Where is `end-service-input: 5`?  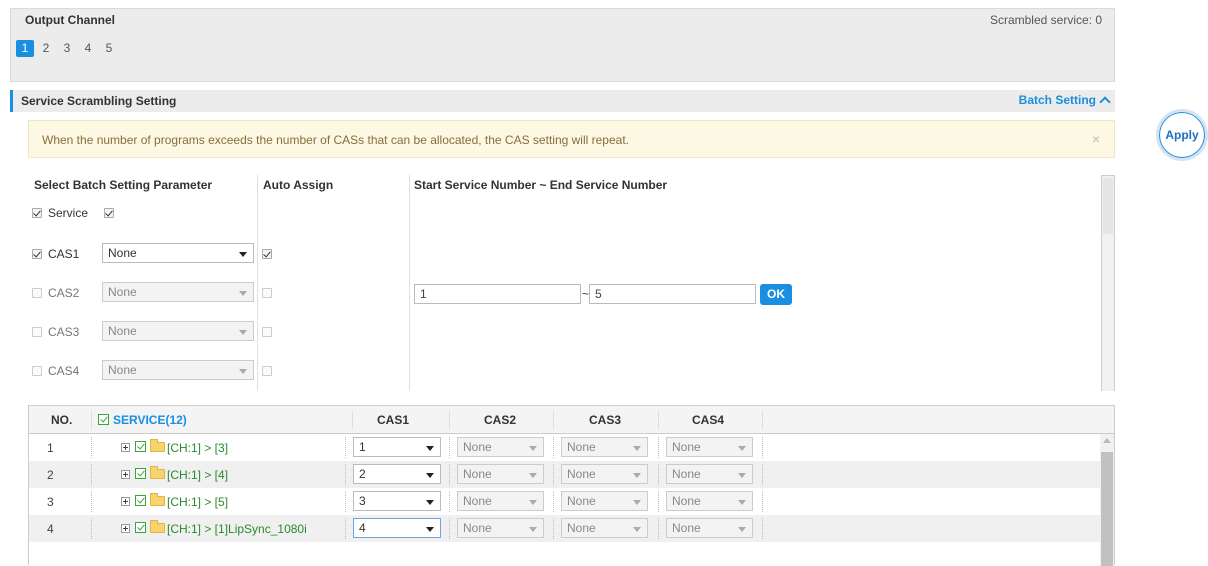
end-service-input: 5 is located at coordinates (672, 294).